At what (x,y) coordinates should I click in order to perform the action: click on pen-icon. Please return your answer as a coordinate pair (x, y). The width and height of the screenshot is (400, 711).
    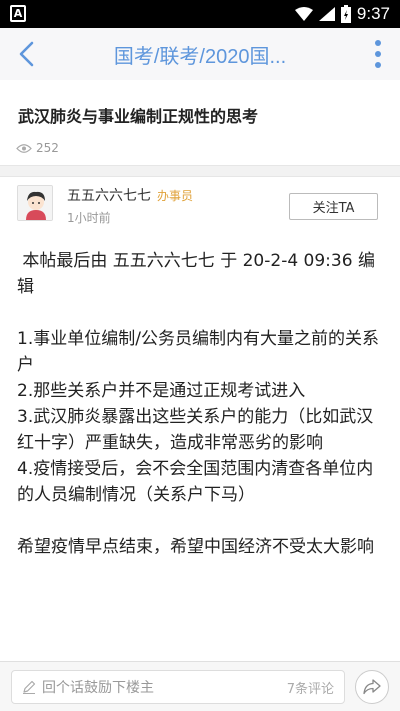
    Looking at the image, I should click on (29, 687).